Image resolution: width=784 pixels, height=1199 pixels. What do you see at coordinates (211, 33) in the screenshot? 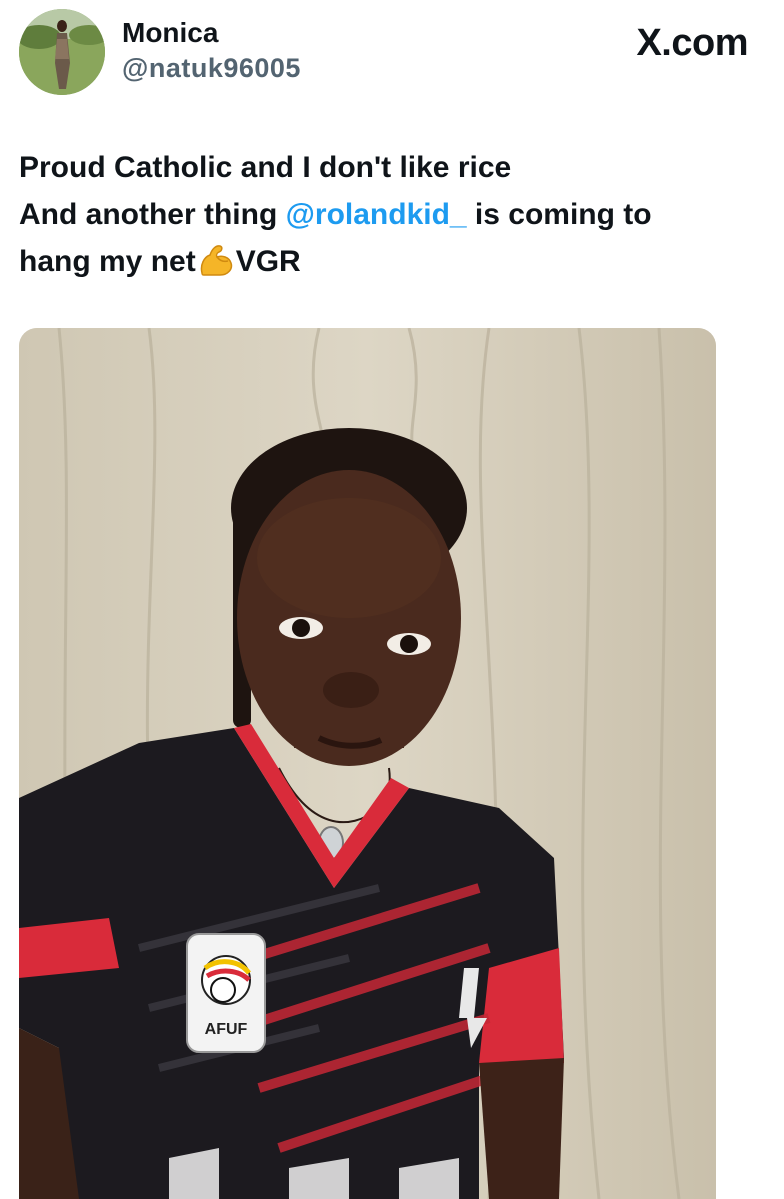
I see `author-display-name: Monica` at bounding box center [211, 33].